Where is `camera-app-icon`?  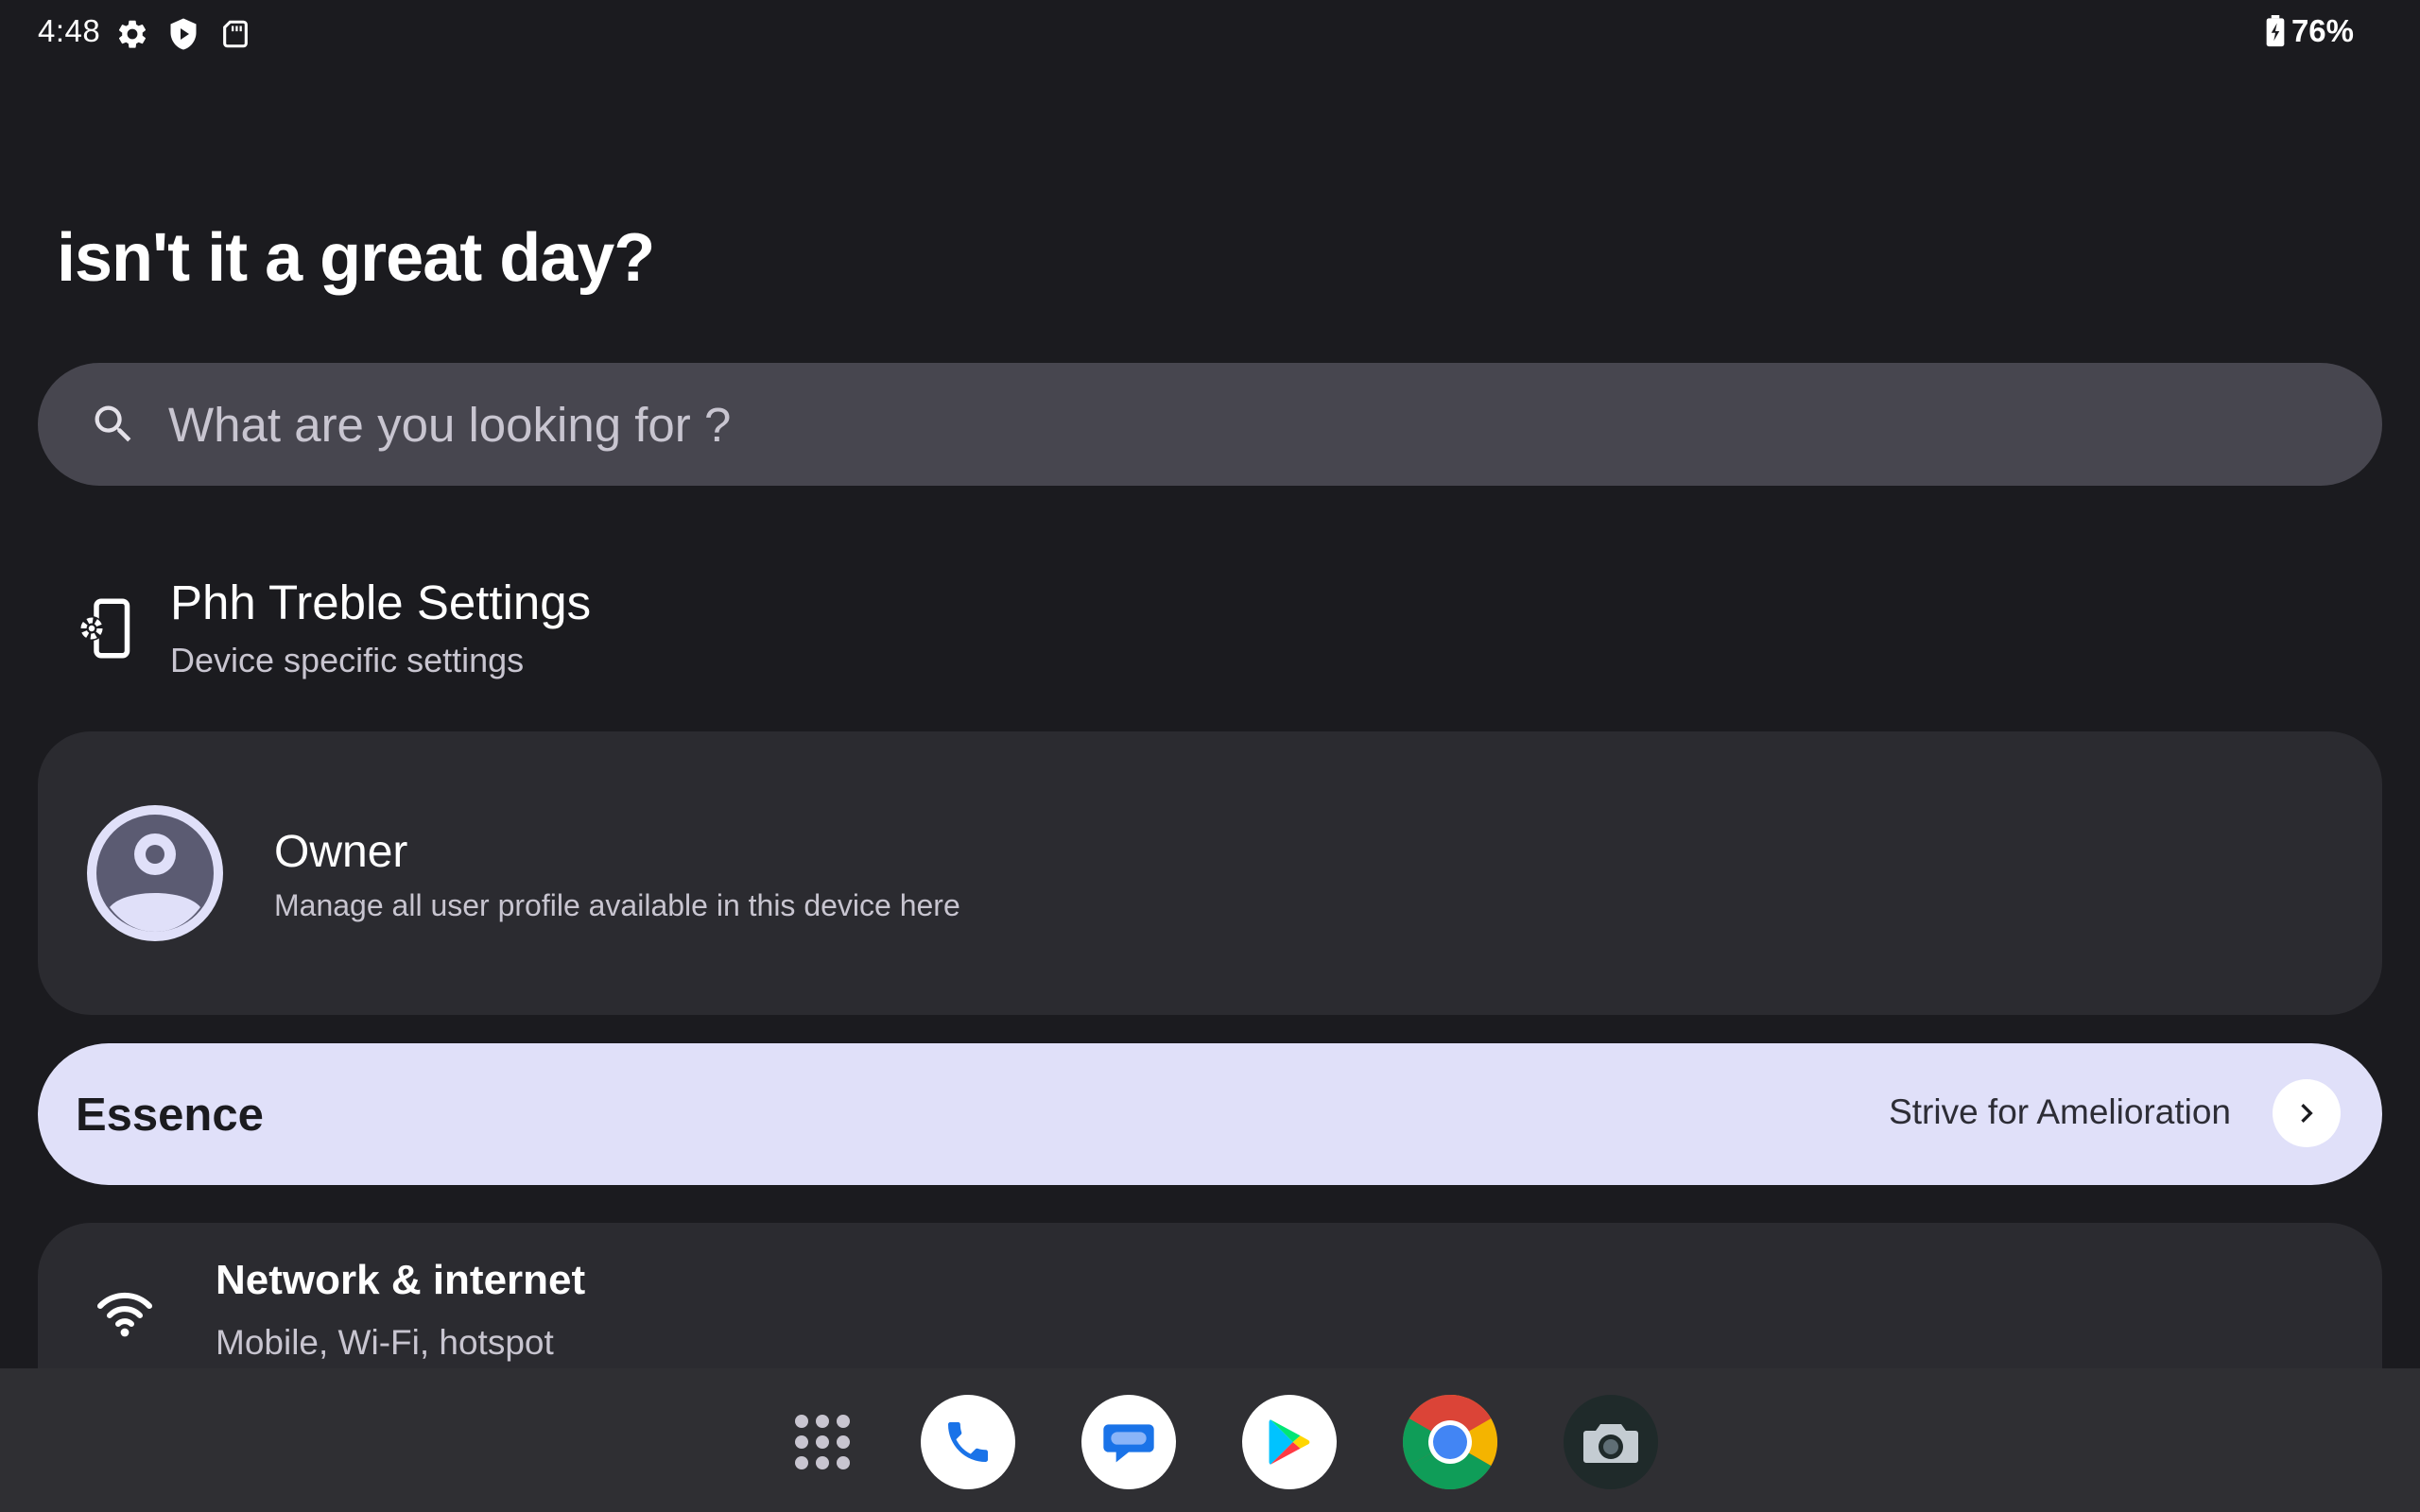 camera-app-icon is located at coordinates (1611, 1442).